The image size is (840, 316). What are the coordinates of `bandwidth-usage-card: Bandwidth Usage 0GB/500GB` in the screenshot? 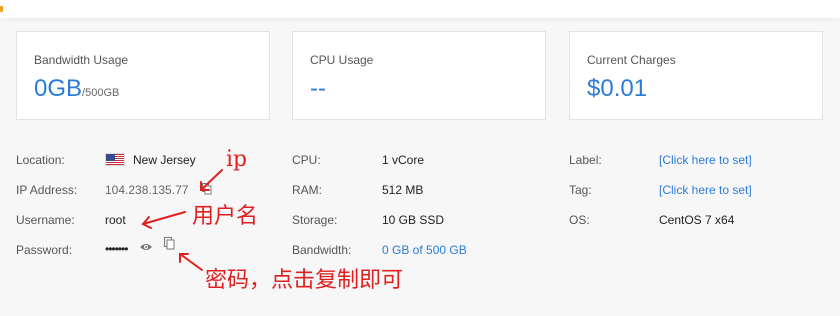 It's located at (143, 75).